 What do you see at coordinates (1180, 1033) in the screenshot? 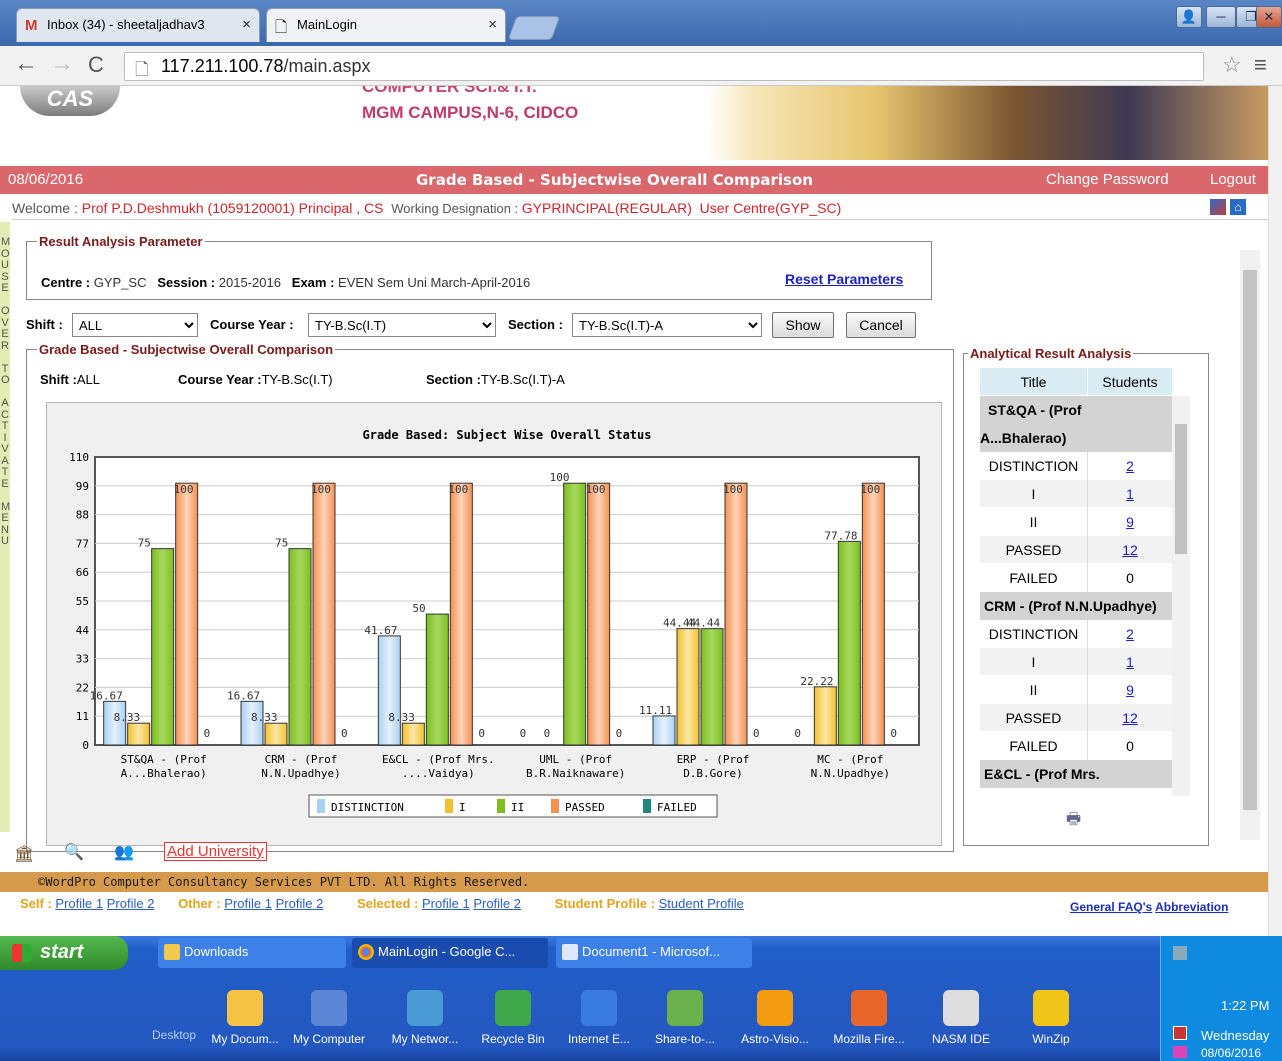
I see `pdf-tray-icon` at bounding box center [1180, 1033].